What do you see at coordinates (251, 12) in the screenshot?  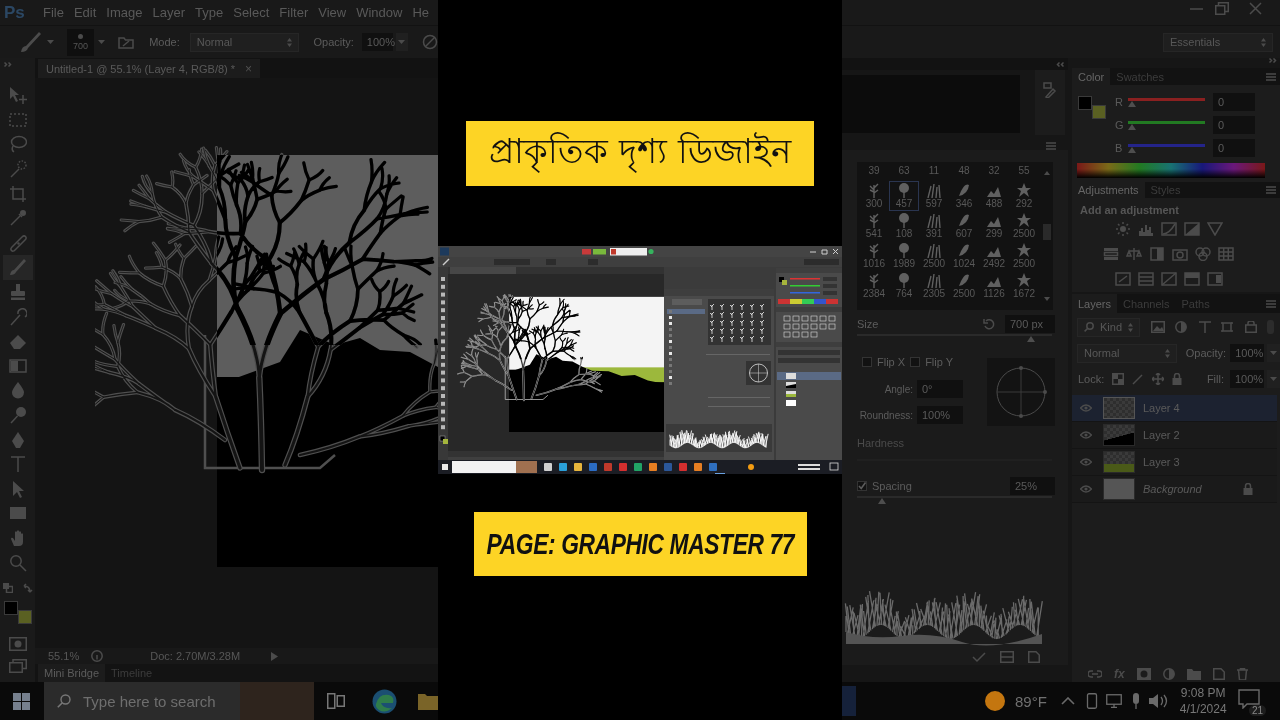 I see `menu-item: Select` at bounding box center [251, 12].